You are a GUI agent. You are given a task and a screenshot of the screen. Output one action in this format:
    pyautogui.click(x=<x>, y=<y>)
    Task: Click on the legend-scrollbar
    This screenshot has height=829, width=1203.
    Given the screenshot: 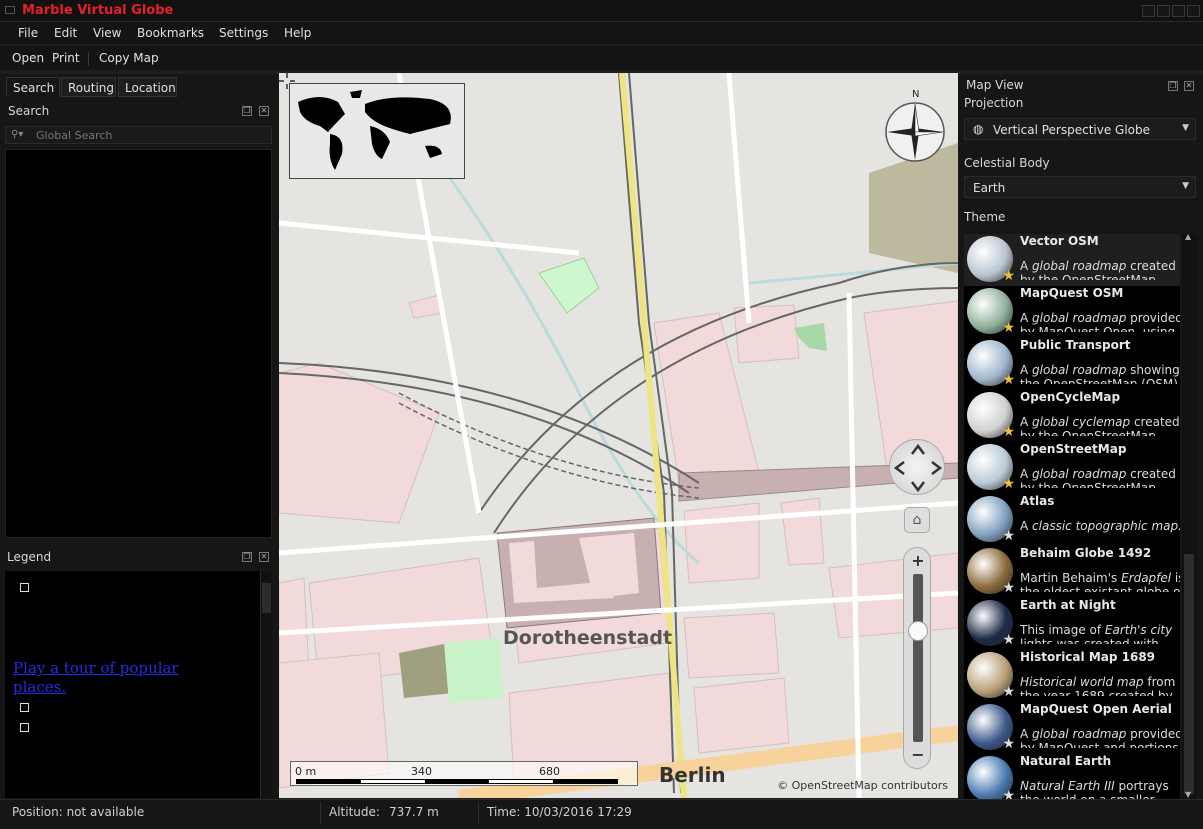 What is the action you would take?
    pyautogui.click(x=266, y=684)
    